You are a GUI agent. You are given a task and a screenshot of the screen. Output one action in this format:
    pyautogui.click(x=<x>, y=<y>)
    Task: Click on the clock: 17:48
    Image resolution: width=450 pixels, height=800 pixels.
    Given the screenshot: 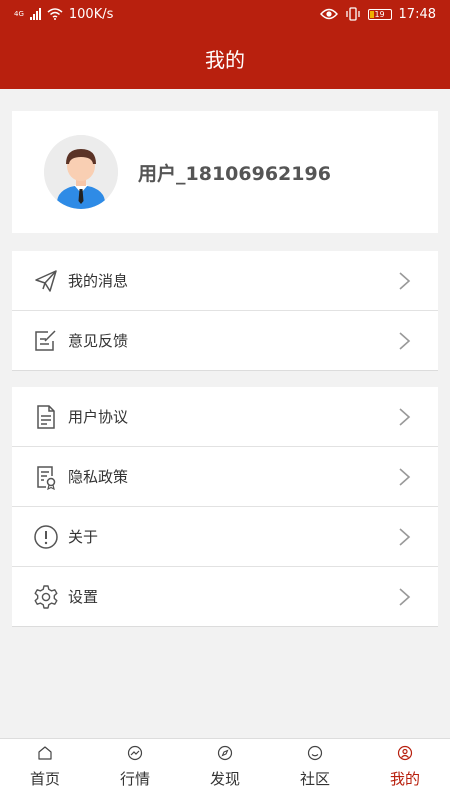 What is the action you would take?
    pyautogui.click(x=417, y=14)
    